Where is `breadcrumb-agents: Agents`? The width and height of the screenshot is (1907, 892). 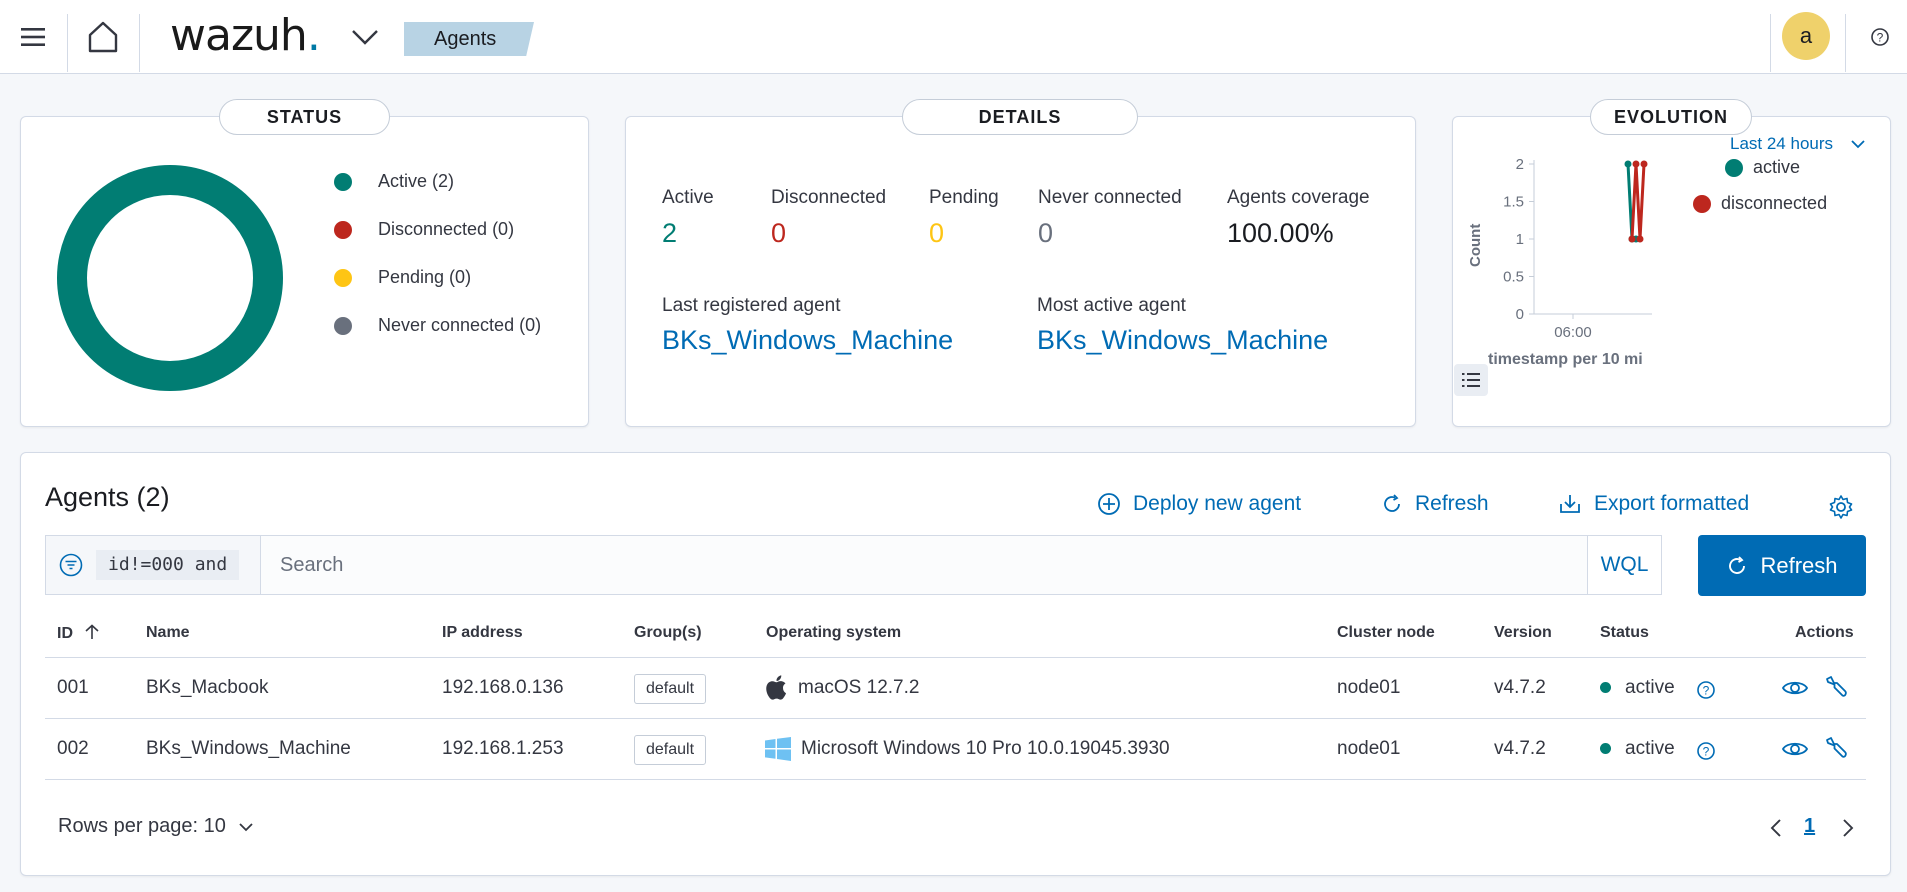
breadcrumb-agents: Agents is located at coordinates (469, 39).